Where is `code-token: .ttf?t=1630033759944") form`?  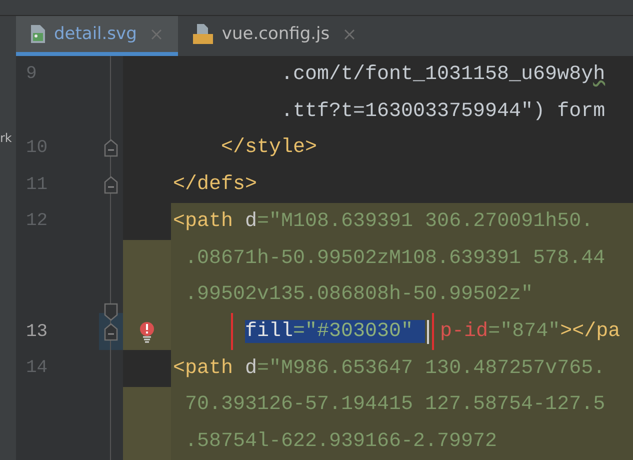 code-token: .ttf?t=1630033759944") form is located at coordinates (443, 111).